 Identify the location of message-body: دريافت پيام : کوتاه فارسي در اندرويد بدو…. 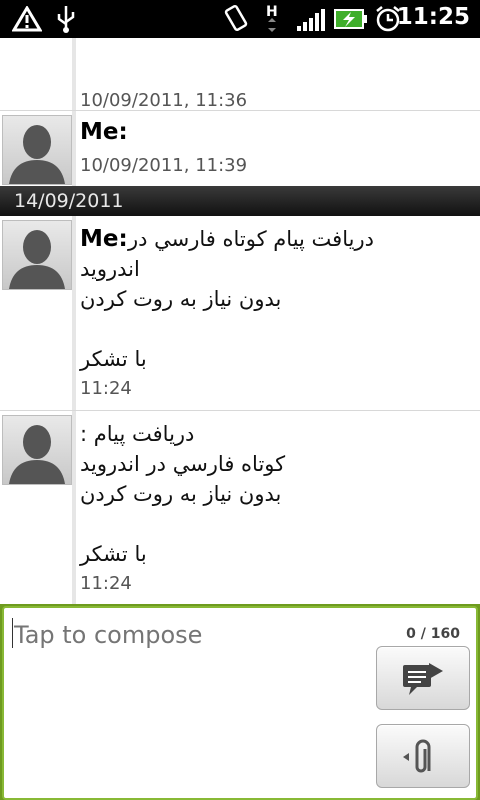
(183, 494).